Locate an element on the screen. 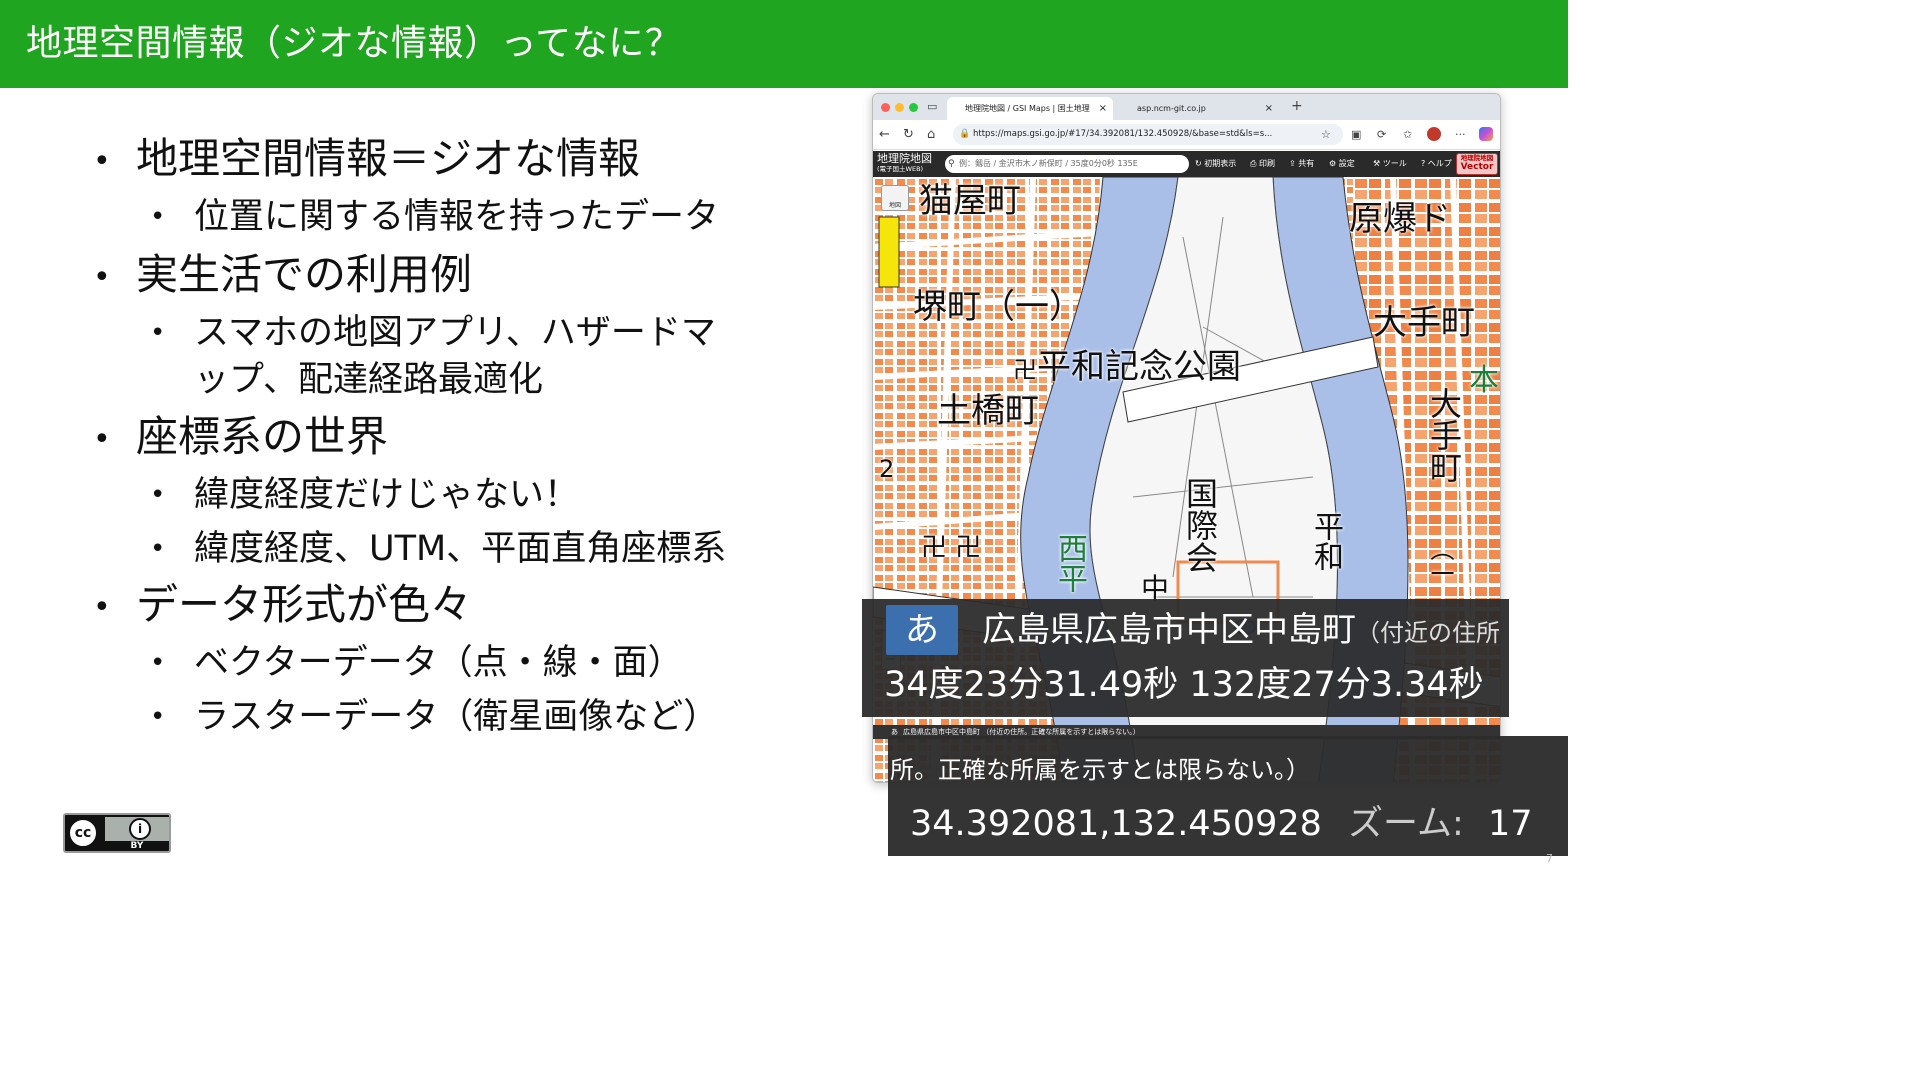 The height and width of the screenshot is (1080, 1920). by-label: BY is located at coordinates (137, 846).